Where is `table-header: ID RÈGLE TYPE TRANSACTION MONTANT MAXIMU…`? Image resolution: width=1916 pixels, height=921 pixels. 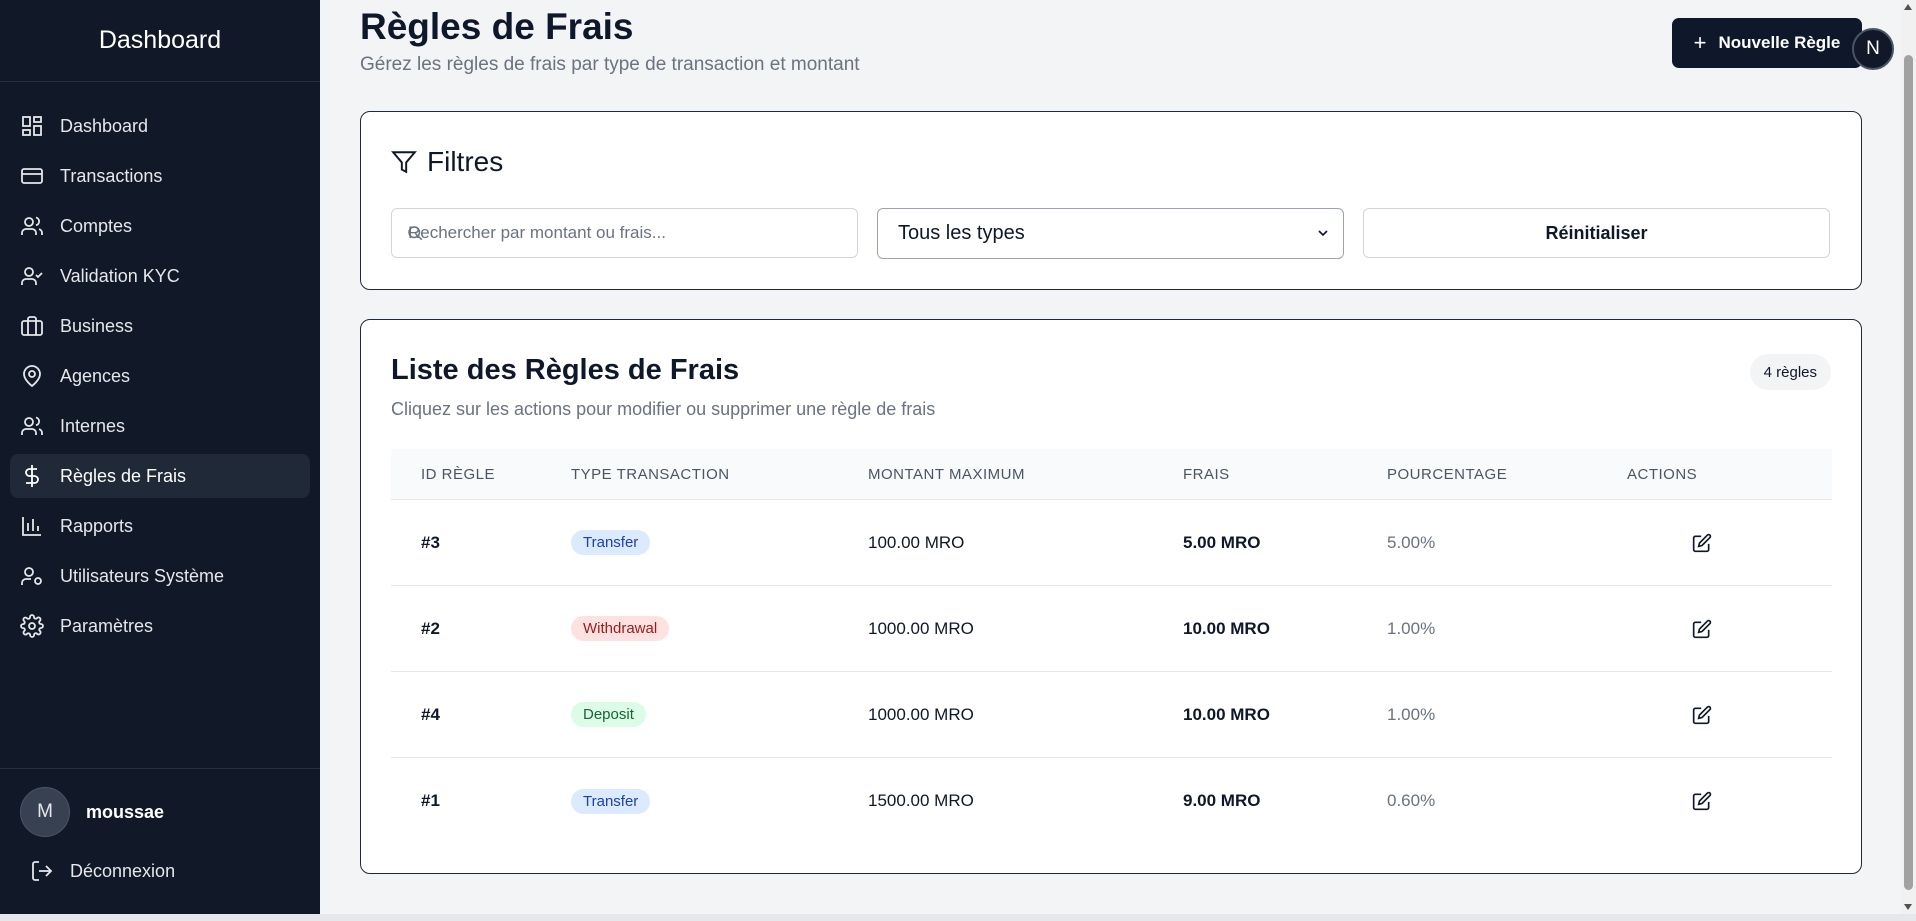
table-header: ID RÈGLE TYPE TRANSACTION MONTANT MAXIMU… is located at coordinates (1111, 474).